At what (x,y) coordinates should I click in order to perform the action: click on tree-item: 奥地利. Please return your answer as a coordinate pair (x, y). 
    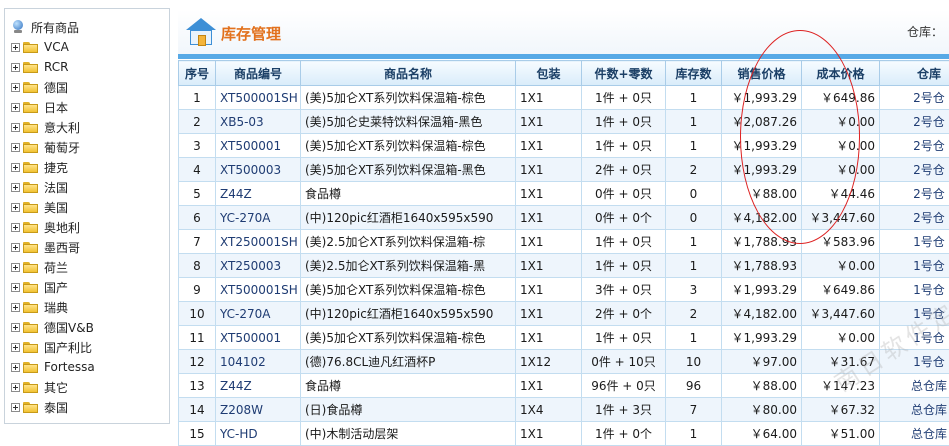
    Looking at the image, I should click on (45, 227).